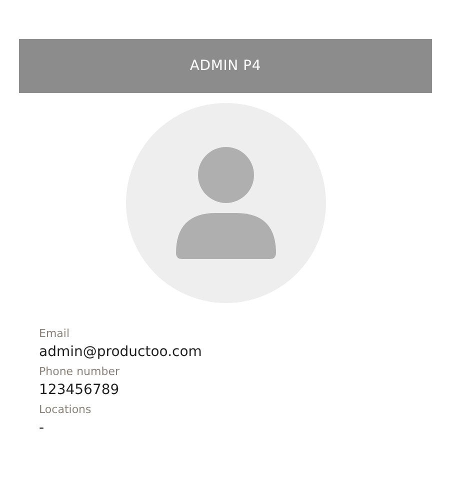 The width and height of the screenshot is (451, 479). Describe the element at coordinates (41, 428) in the screenshot. I see `field-value: -` at that location.